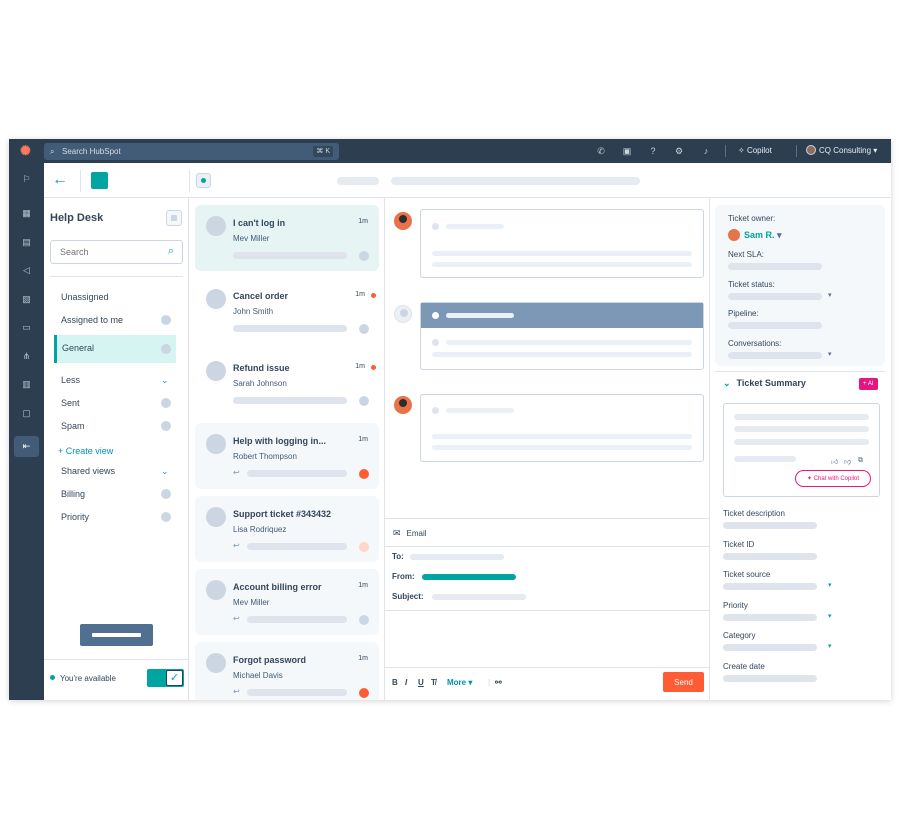 The image size is (900, 840). Describe the element at coordinates (259, 223) in the screenshot. I see `ticket-title: I can't log in` at that location.